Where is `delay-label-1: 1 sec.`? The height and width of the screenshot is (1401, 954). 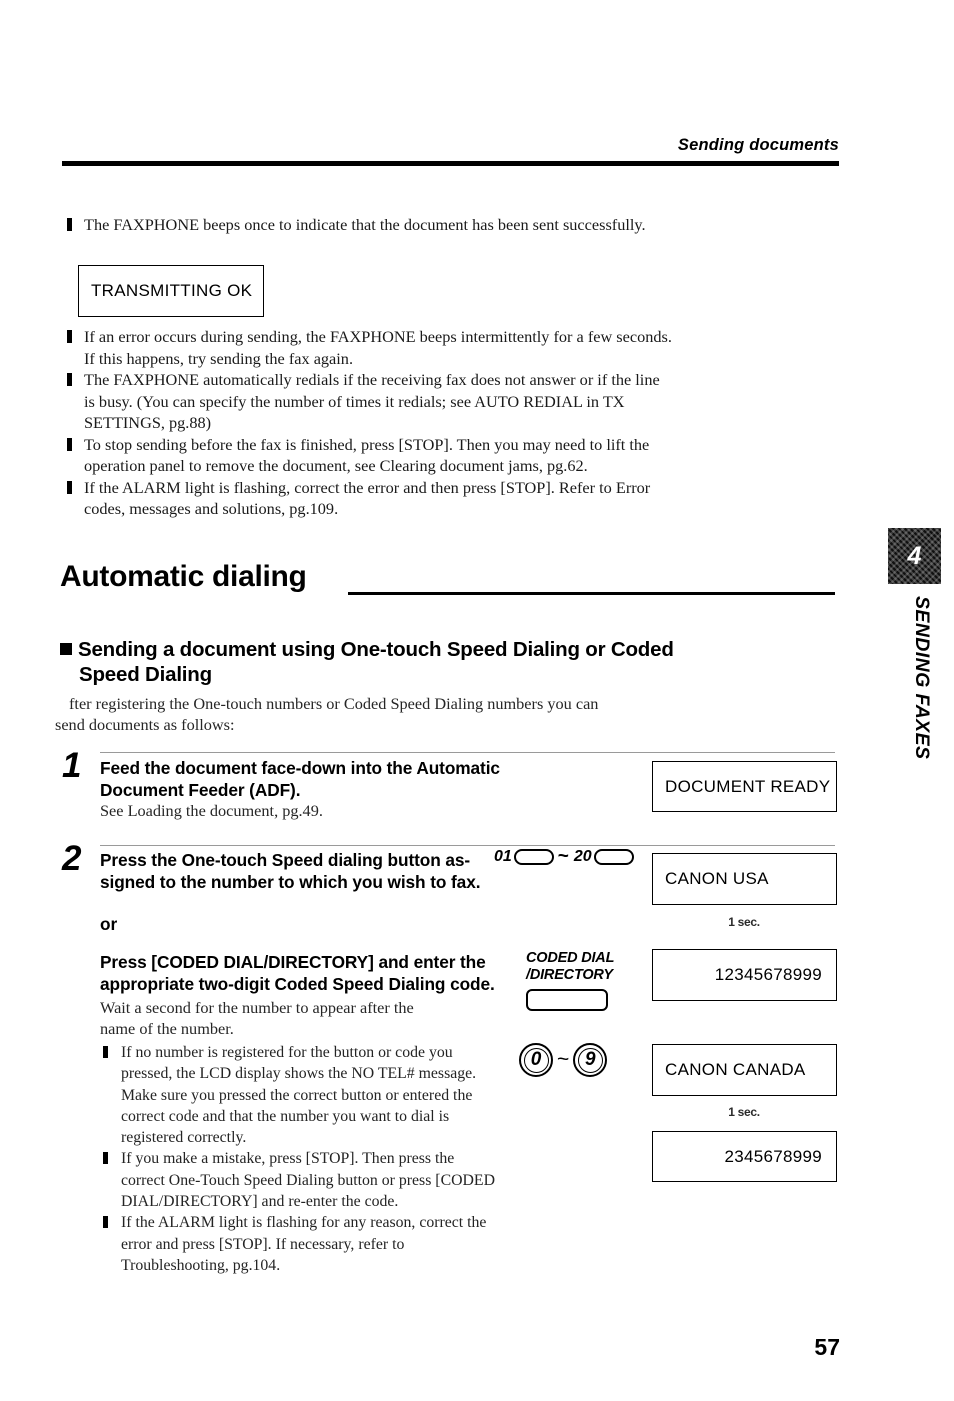 delay-label-1: 1 sec. is located at coordinates (744, 922).